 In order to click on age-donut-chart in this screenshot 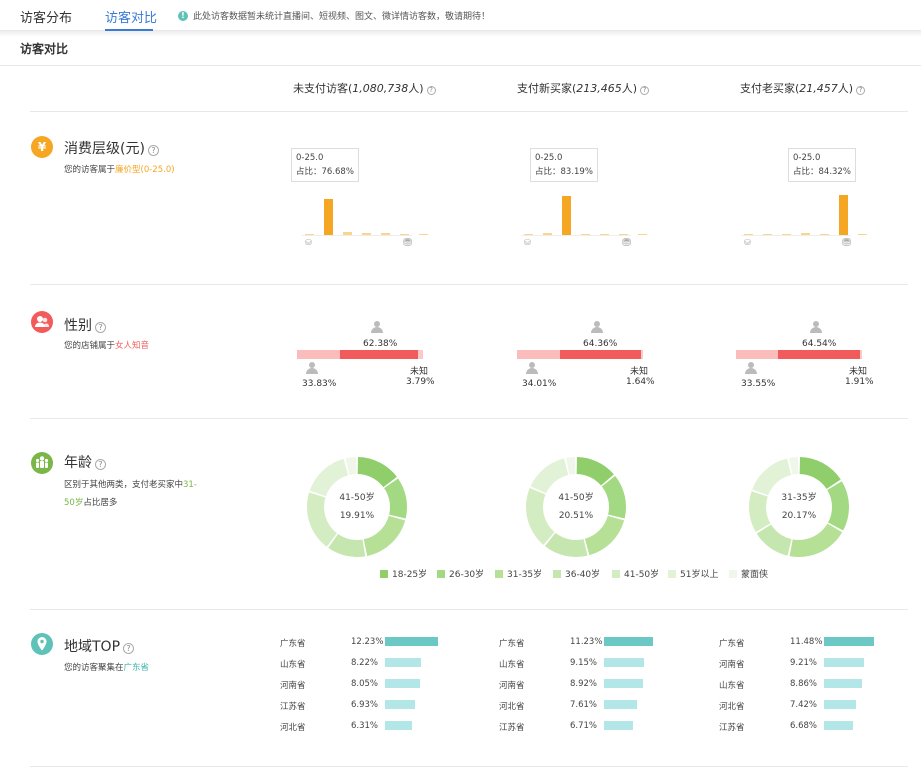, I will do `click(576, 507)`.